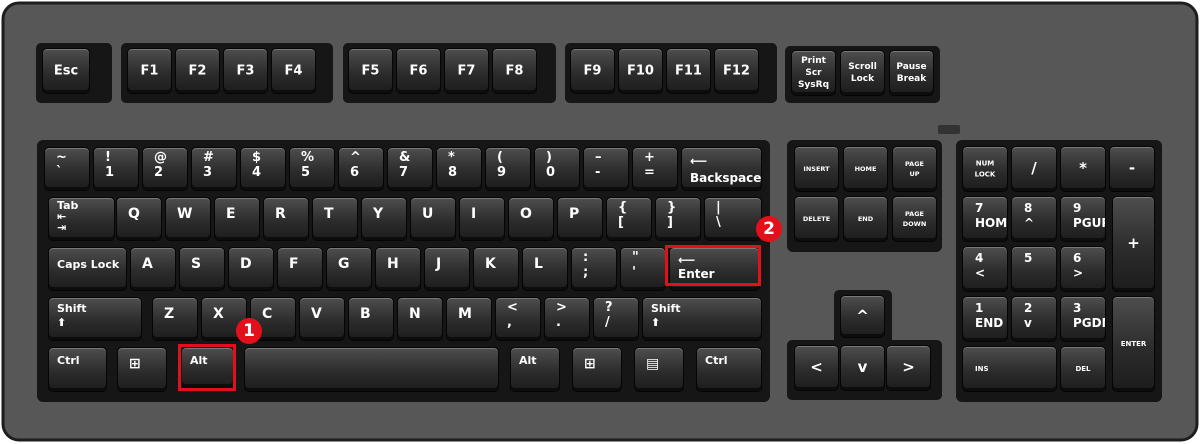 This screenshot has height=444, width=1200. I want to click on key-numpad-7: 7 HOME, so click(985, 219).